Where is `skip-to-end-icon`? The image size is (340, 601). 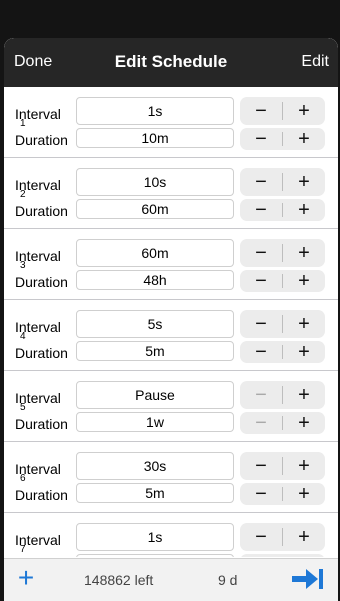
skip-to-end-icon is located at coordinates (307, 579).